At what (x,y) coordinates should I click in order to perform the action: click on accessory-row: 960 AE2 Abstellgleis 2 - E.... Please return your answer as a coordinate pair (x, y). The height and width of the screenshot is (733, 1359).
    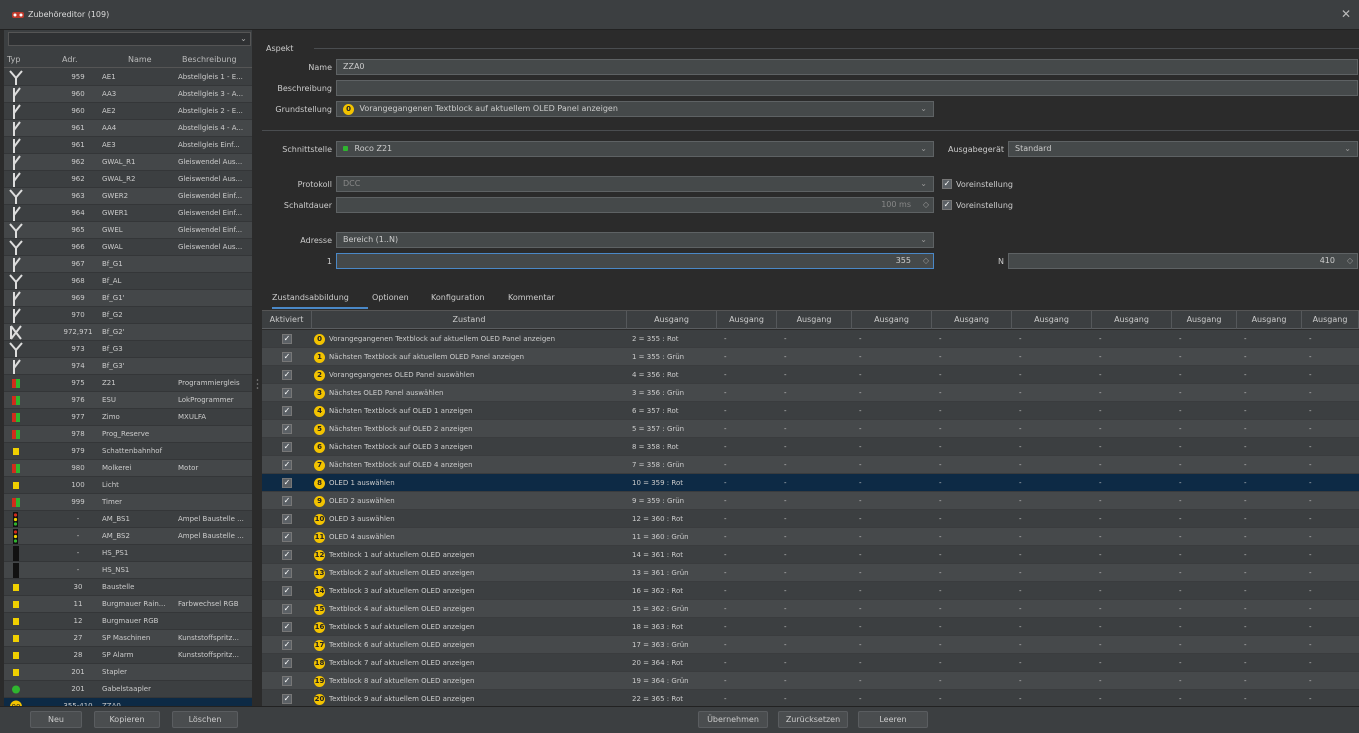
    Looking at the image, I should click on (128, 111).